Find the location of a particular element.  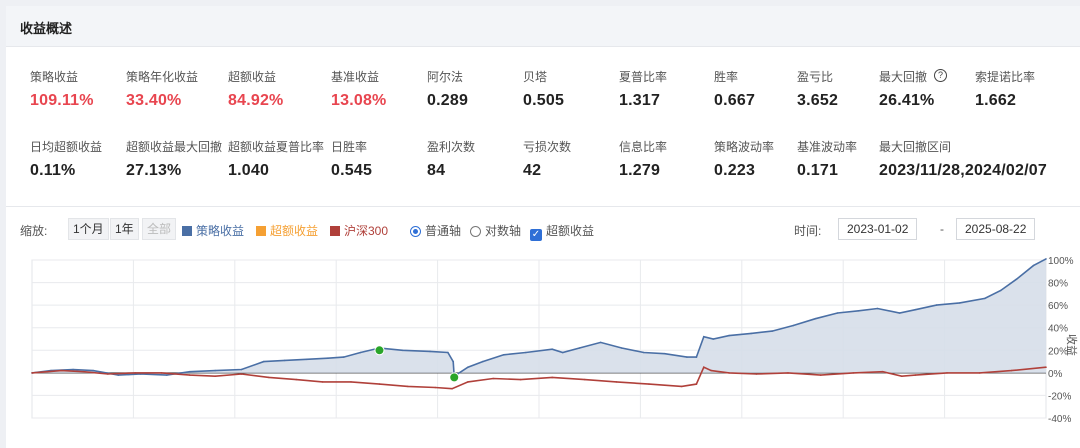

drawdown-marker is located at coordinates (454, 377).